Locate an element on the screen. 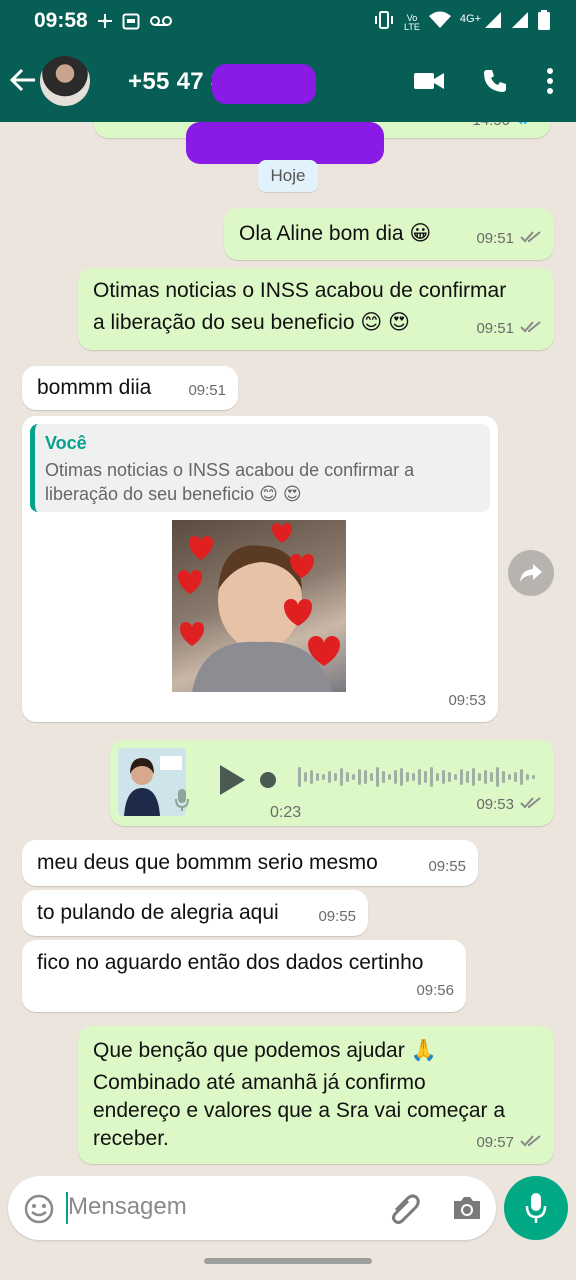 This screenshot has height=1280, width=576. message-bubble: bommm diia 09:51 is located at coordinates (130, 388).